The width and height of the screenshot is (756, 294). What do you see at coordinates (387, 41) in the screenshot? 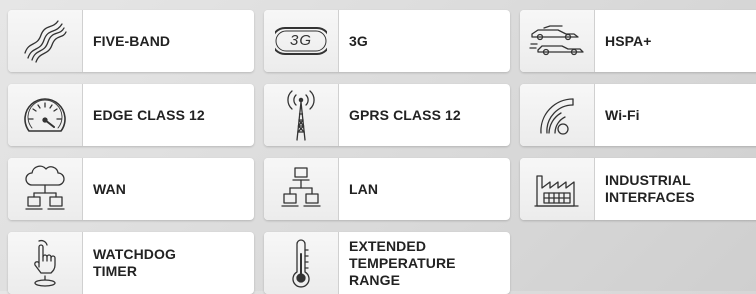
I see `feature-tile-3g: 3G 3G` at bounding box center [387, 41].